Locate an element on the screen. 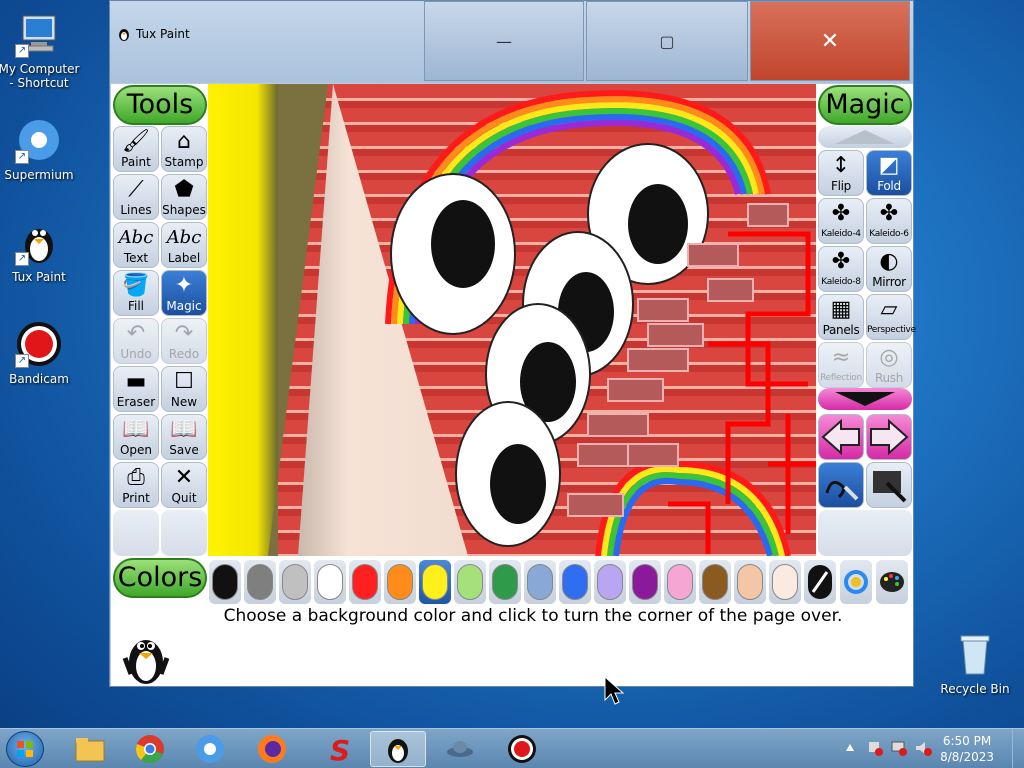 Image resolution: width=1024 pixels, height=768 pixels. taskbar-firefox is located at coordinates (272, 749).